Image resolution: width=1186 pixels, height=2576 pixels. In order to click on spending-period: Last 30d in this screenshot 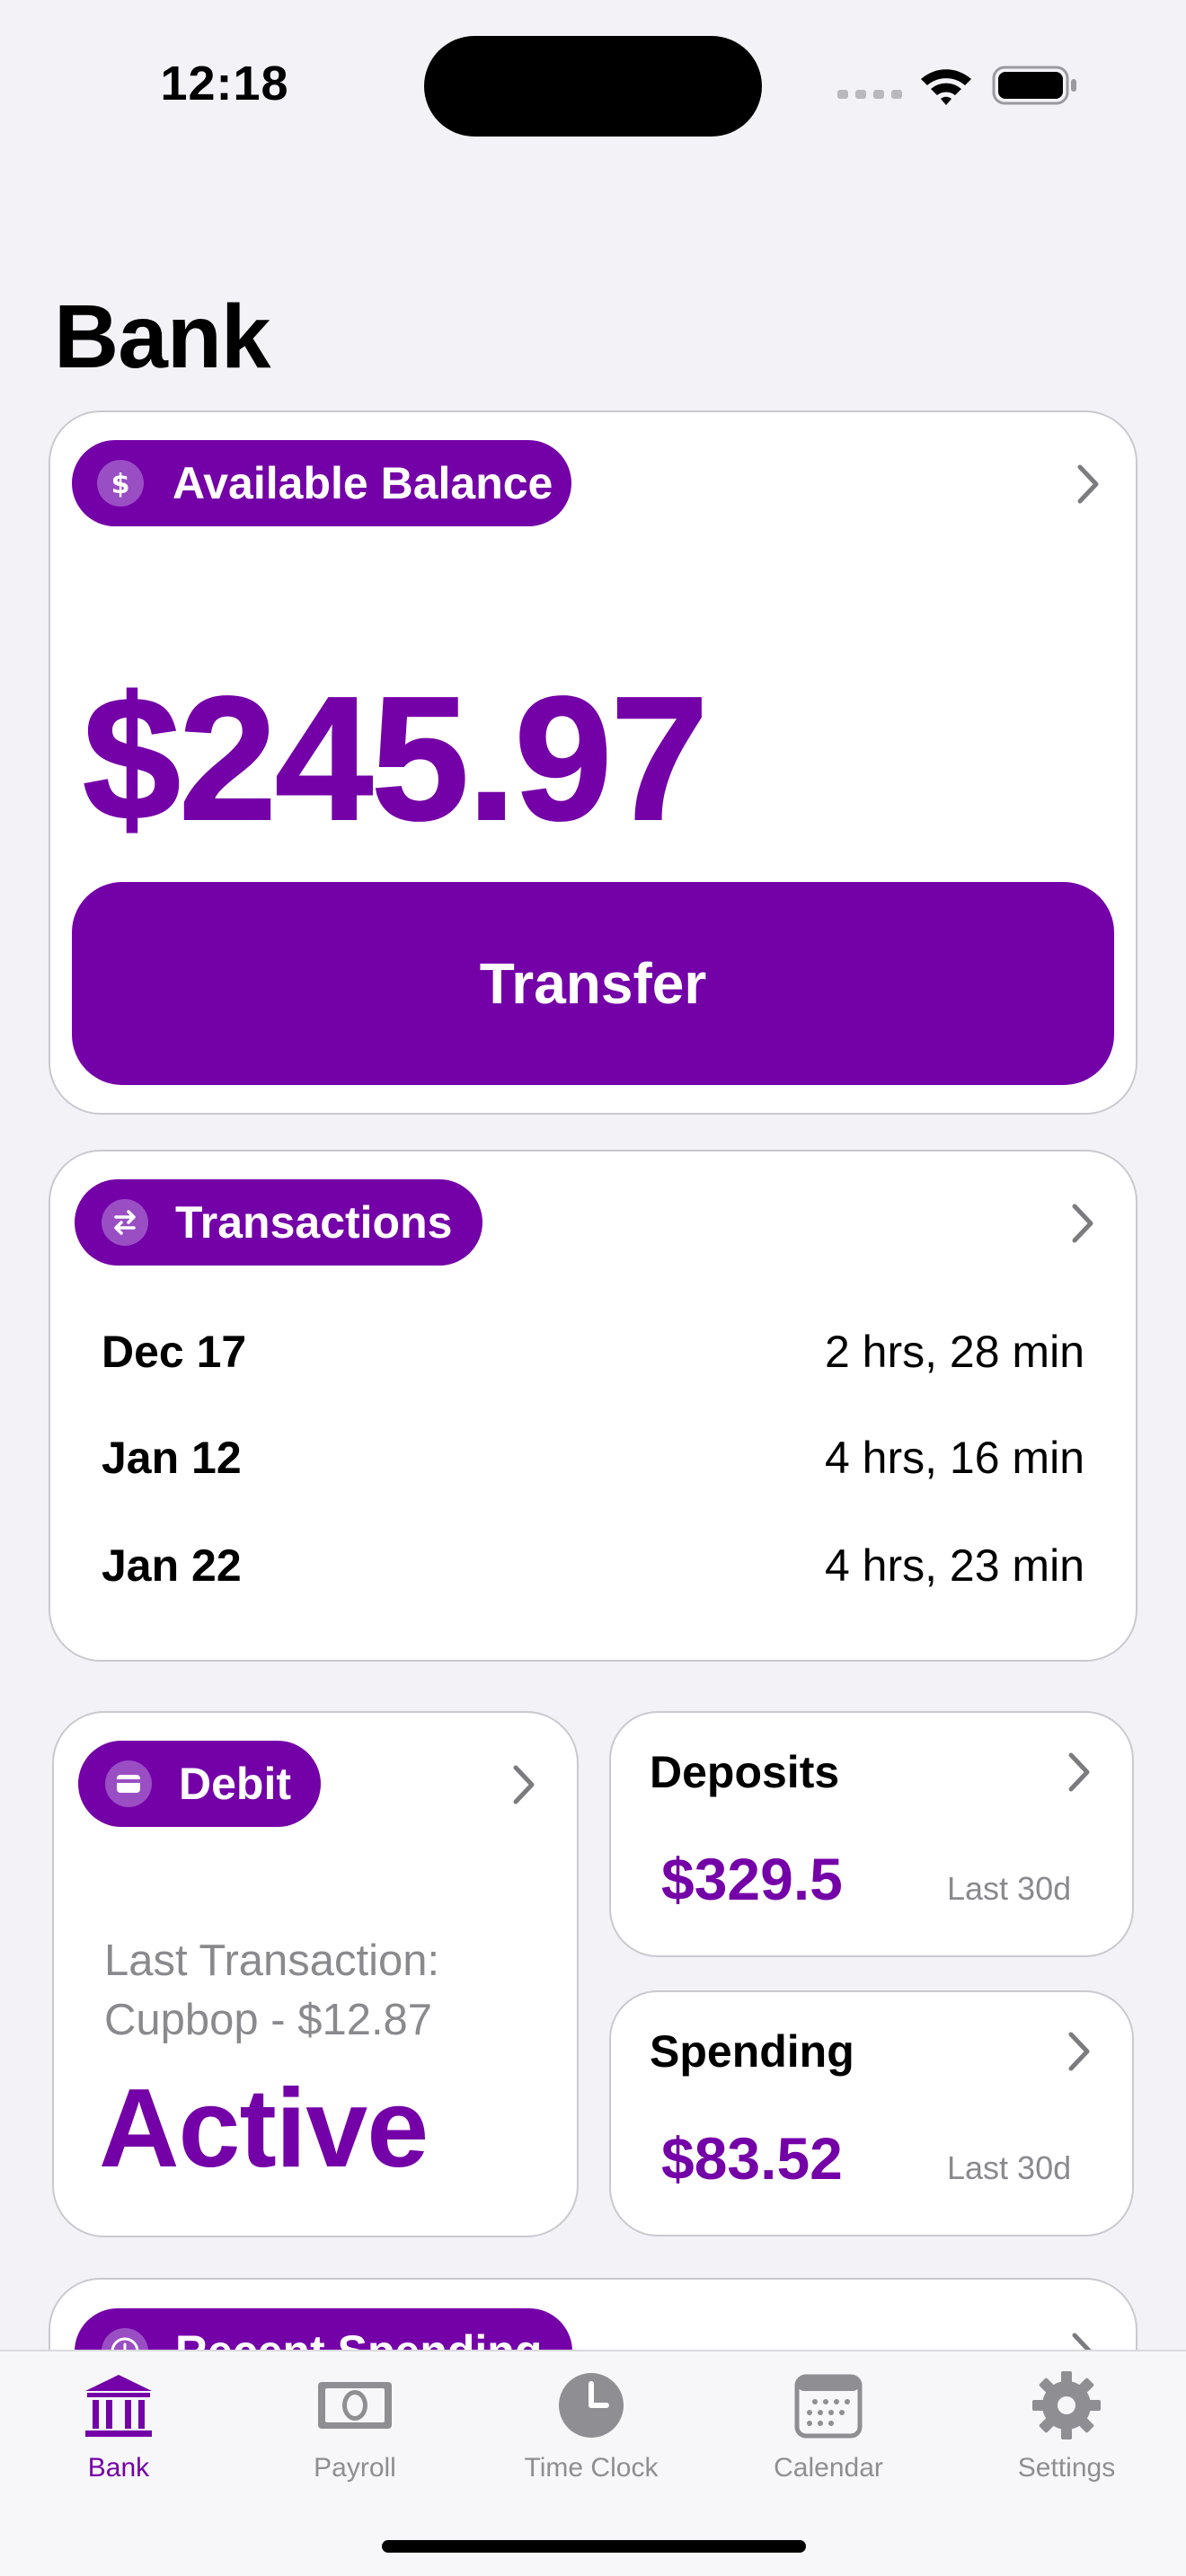, I will do `click(1009, 2167)`.